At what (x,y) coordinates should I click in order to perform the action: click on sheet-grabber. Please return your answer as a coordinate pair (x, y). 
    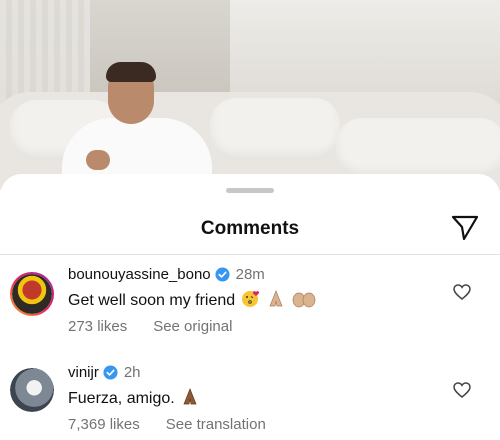
    Looking at the image, I should click on (250, 190).